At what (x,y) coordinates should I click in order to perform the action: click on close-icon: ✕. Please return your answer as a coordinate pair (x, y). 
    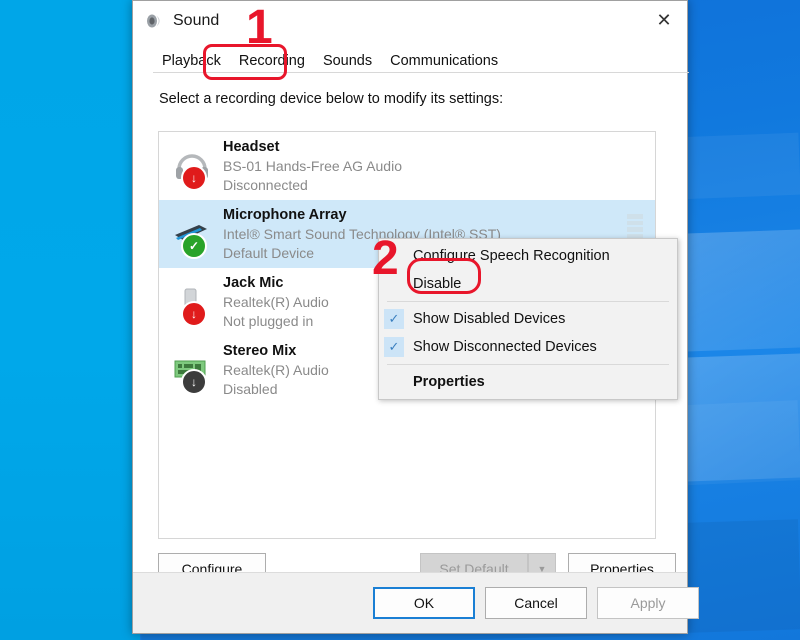
    Looking at the image, I should click on (664, 20).